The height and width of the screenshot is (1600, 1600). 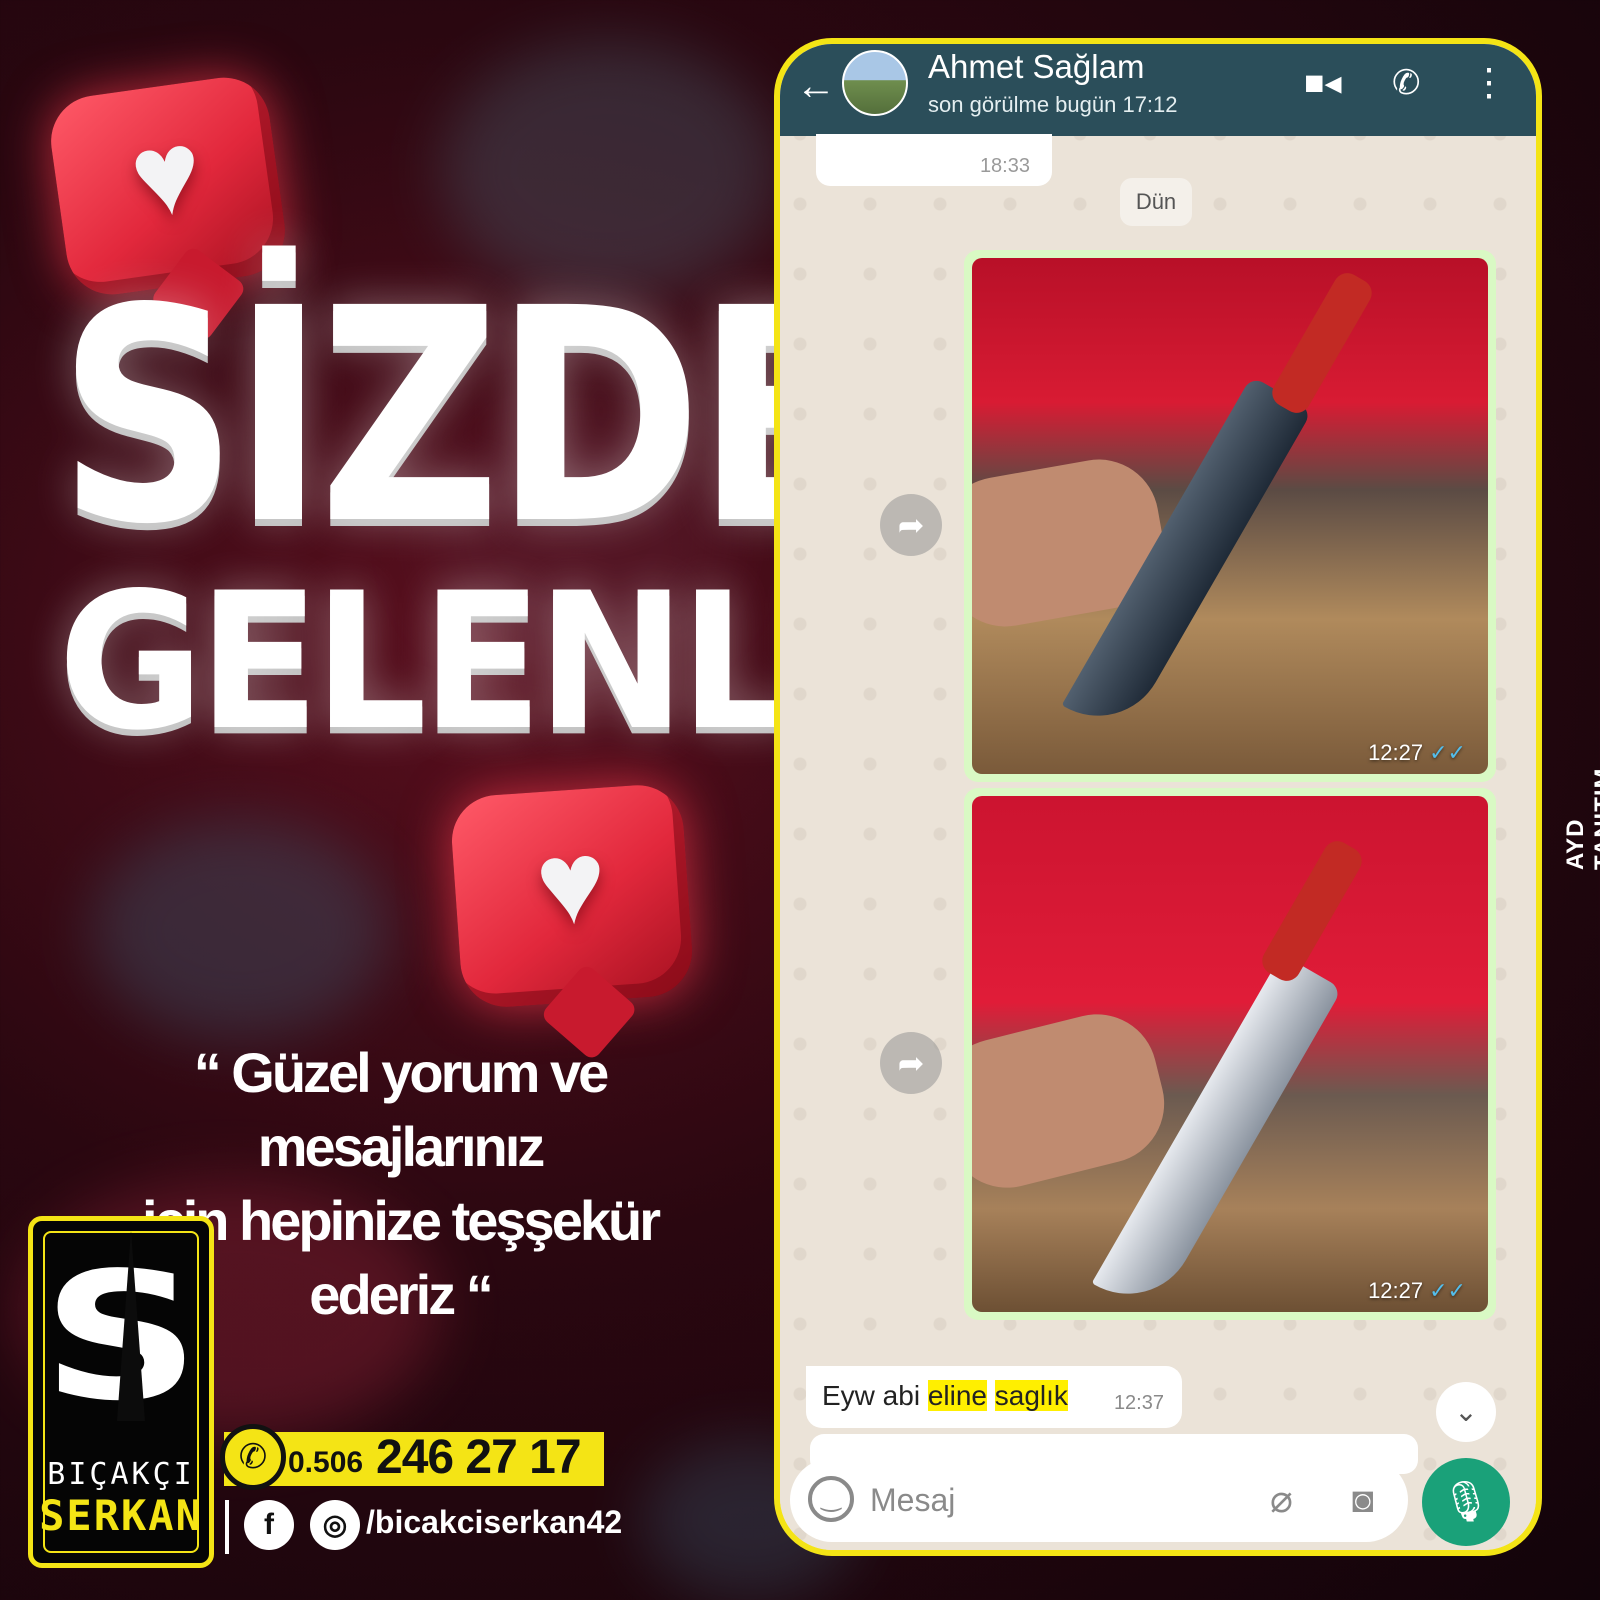 I want to click on message-time: 12:37, so click(x=1138, y=1403).